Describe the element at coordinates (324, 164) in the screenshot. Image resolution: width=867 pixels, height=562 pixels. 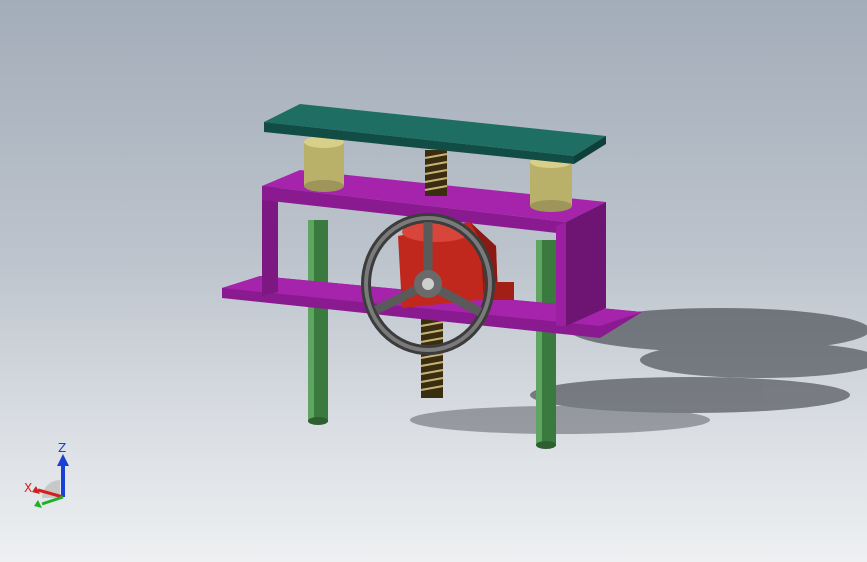
I see `bushing-left` at that location.